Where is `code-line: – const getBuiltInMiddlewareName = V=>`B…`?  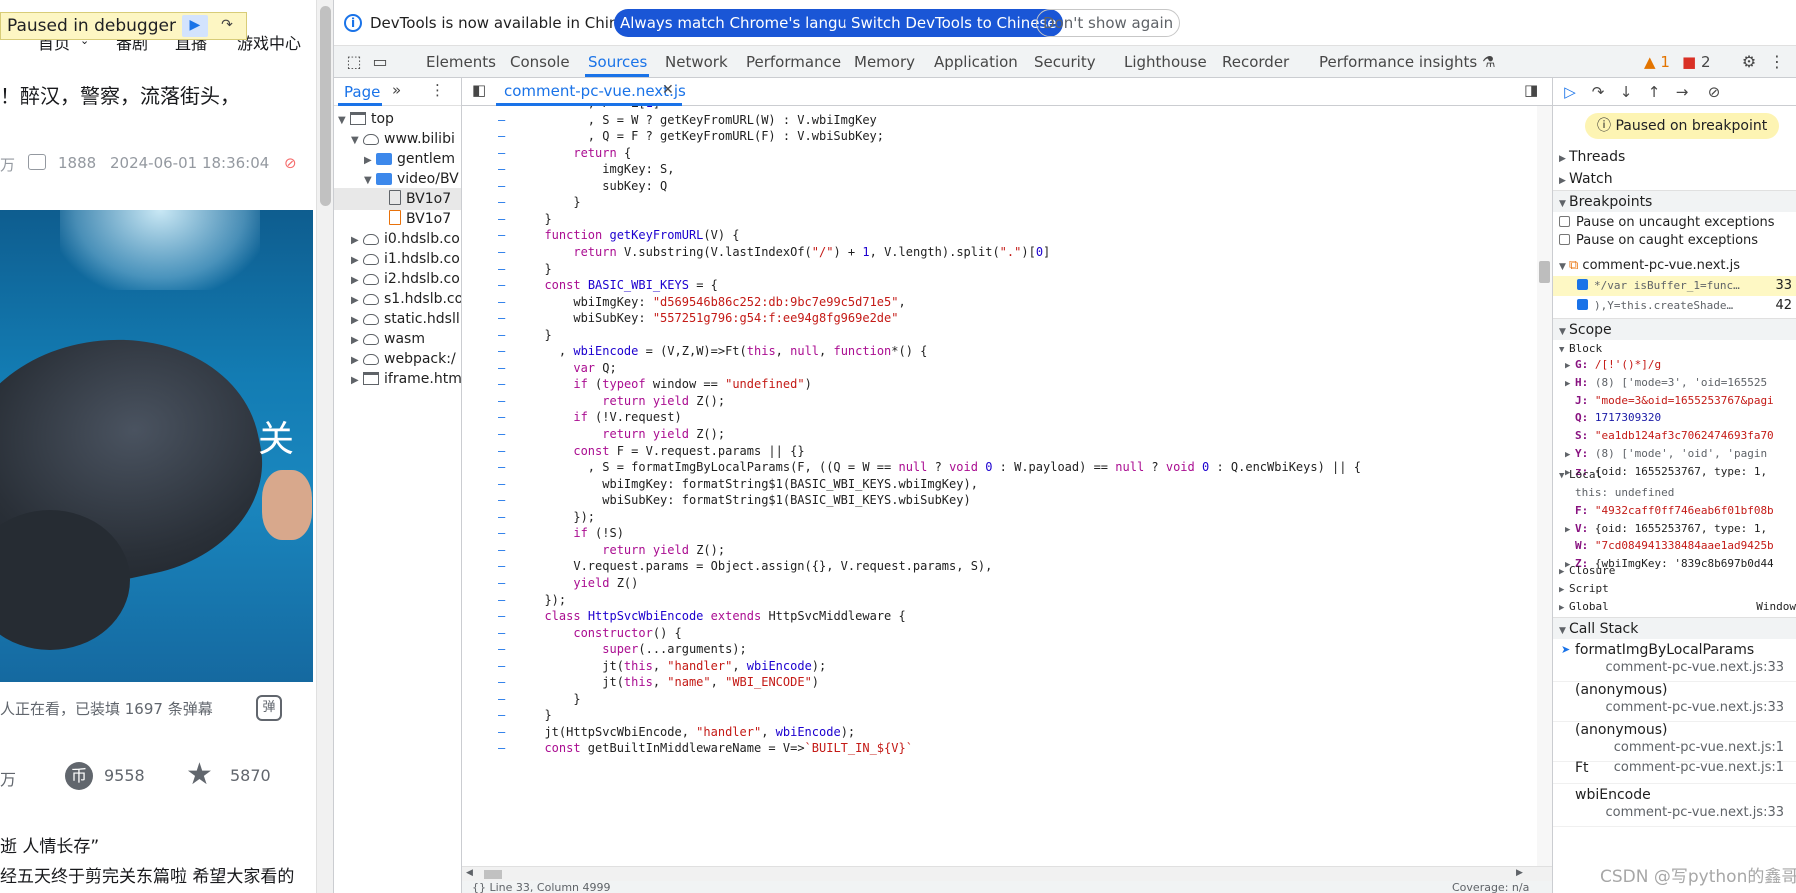 code-line: – const getBuiltInMiddlewareName = V=>`B… is located at coordinates (999, 748).